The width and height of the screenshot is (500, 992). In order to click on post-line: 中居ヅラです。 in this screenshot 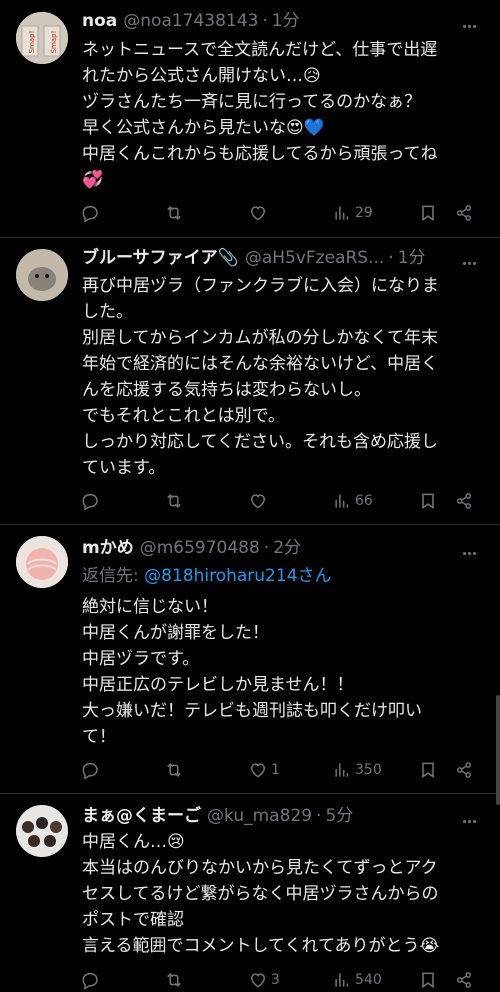, I will do `click(141, 659)`.